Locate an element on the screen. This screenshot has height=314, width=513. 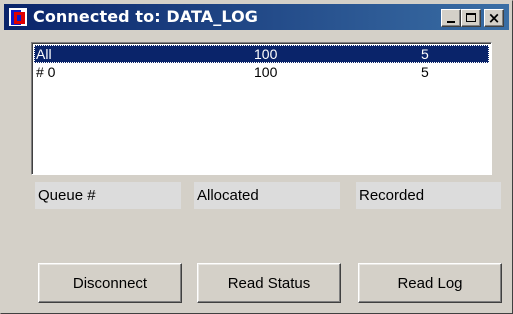
minimize-button is located at coordinates (451, 18).